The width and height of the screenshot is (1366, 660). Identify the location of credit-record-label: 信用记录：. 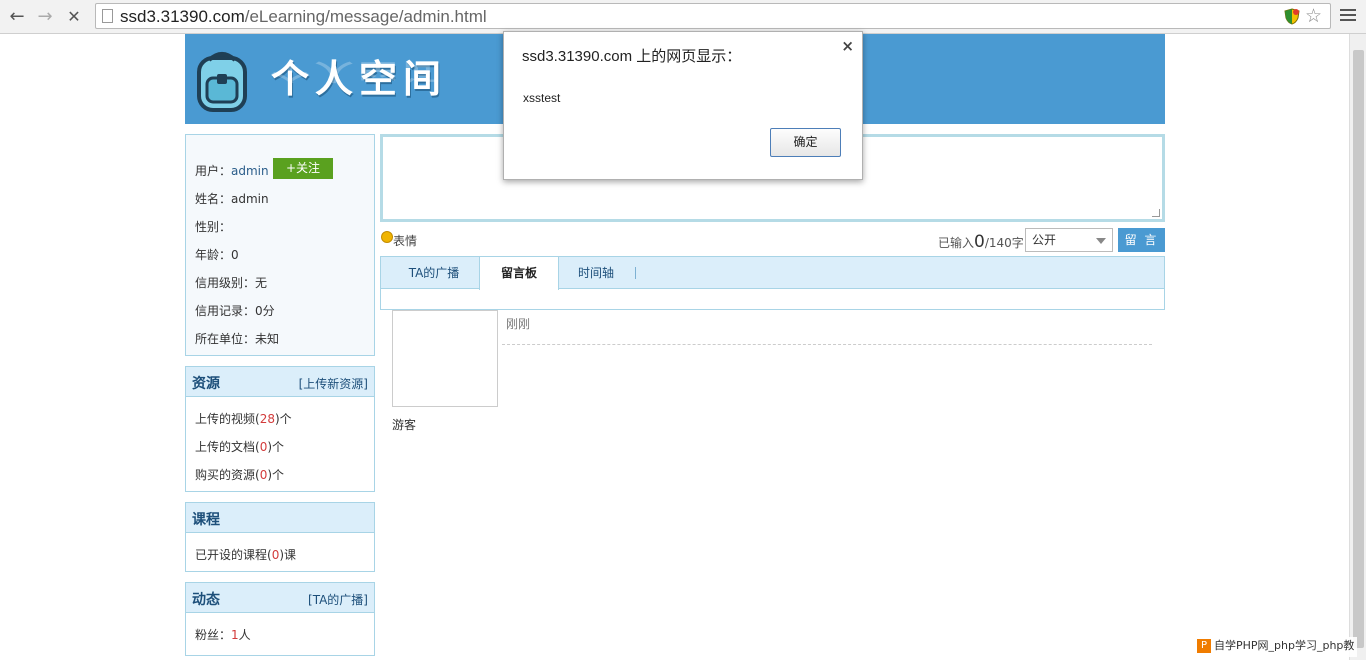
(225, 311).